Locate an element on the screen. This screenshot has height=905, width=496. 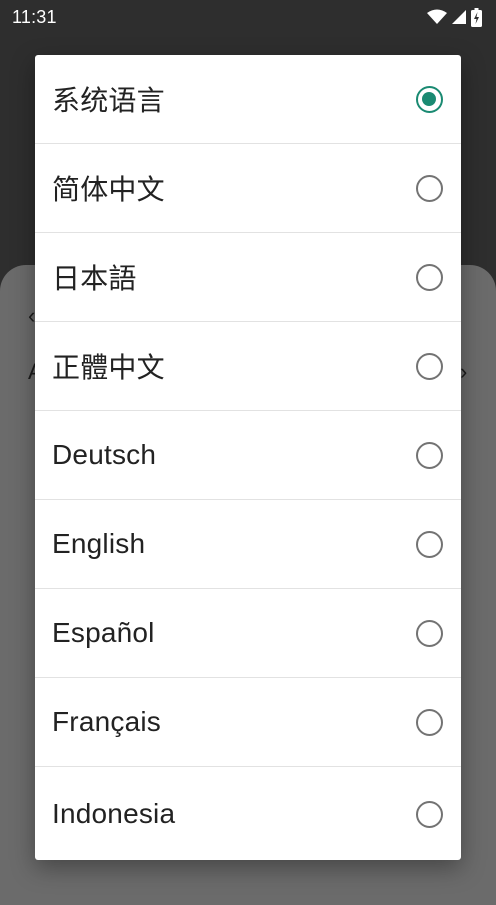
language-option-spanish: Español is located at coordinates (248, 633).